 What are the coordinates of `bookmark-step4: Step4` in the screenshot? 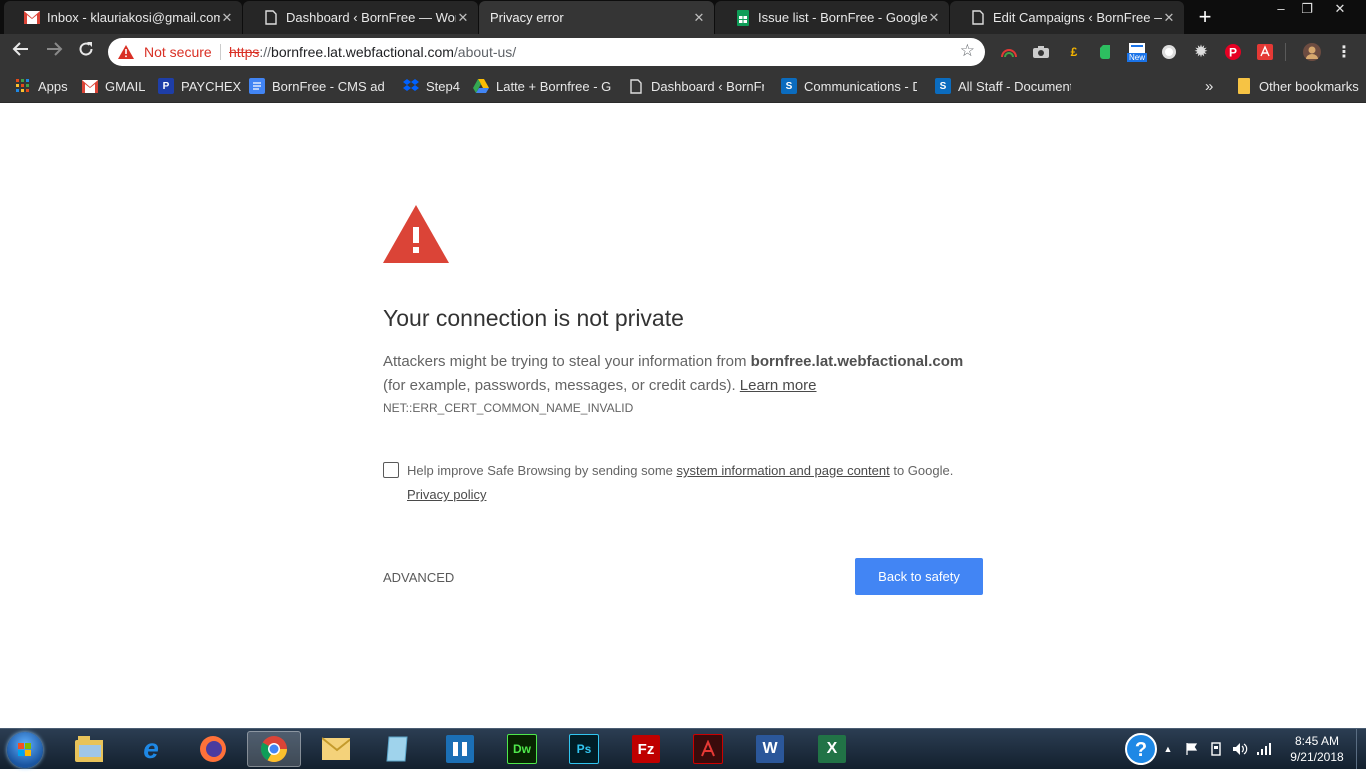 It's located at (431, 86).